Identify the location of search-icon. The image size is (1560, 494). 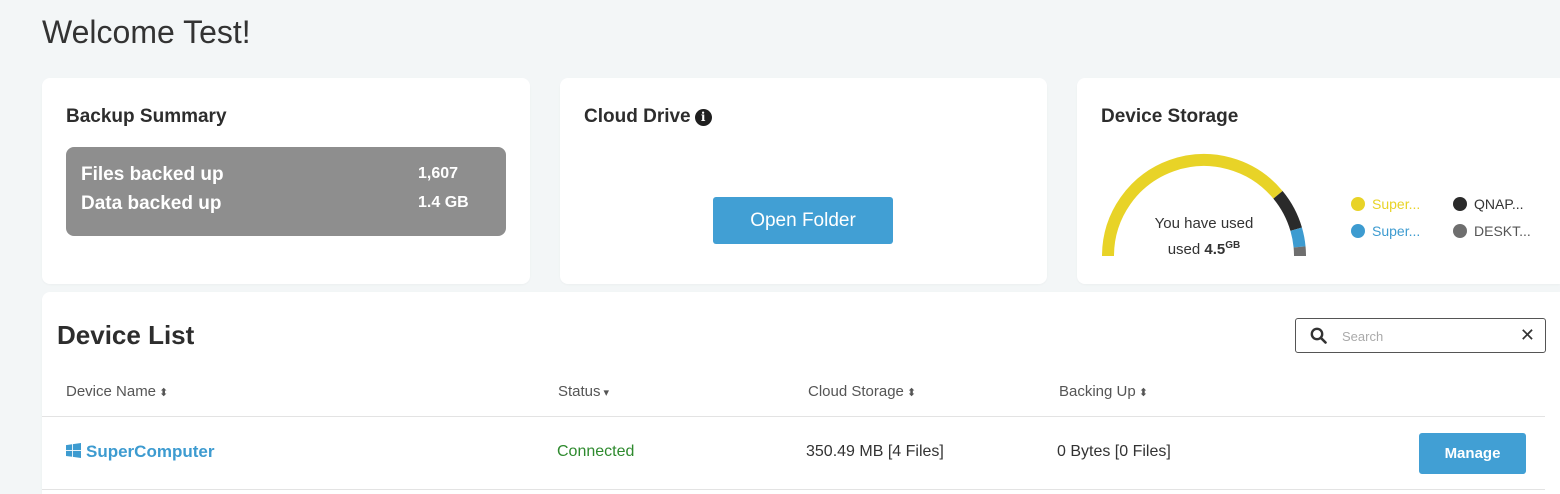
(1318, 335).